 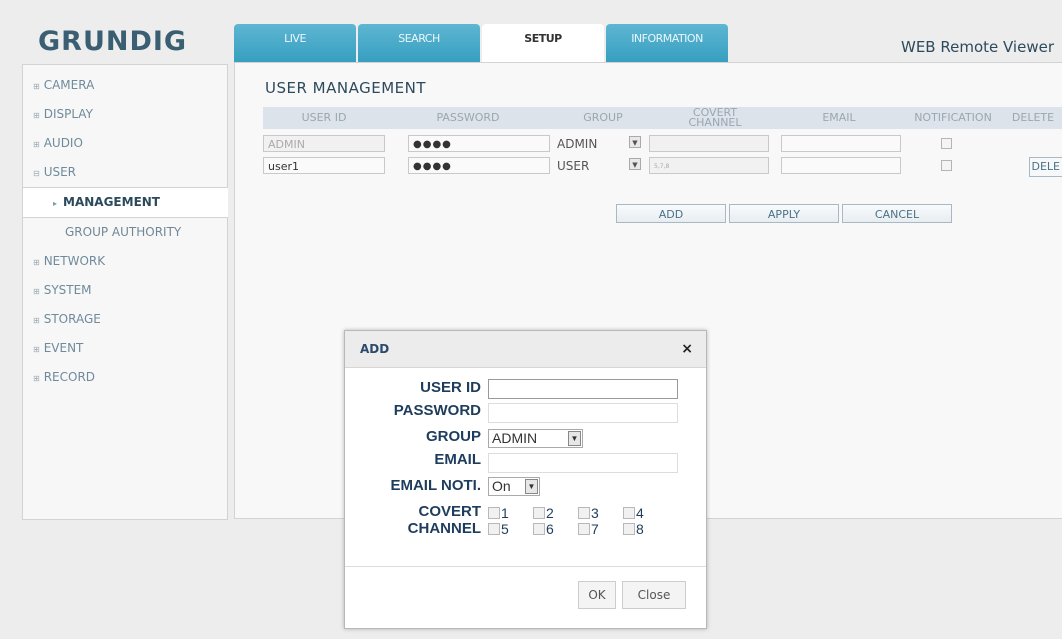 What do you see at coordinates (595, 529) in the screenshot?
I see `channel-number: 7` at bounding box center [595, 529].